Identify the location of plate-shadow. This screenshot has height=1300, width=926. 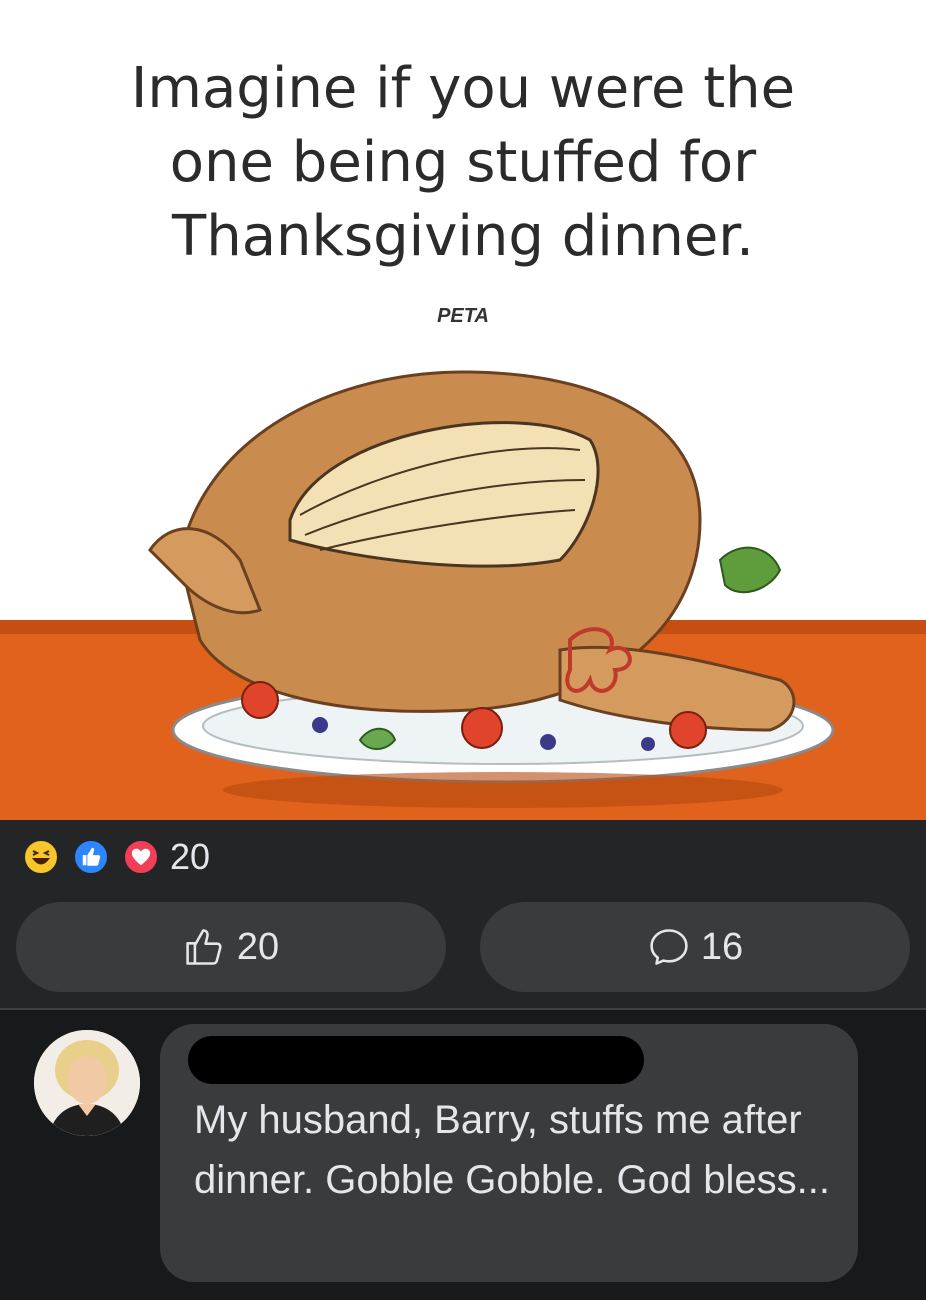
(503, 790).